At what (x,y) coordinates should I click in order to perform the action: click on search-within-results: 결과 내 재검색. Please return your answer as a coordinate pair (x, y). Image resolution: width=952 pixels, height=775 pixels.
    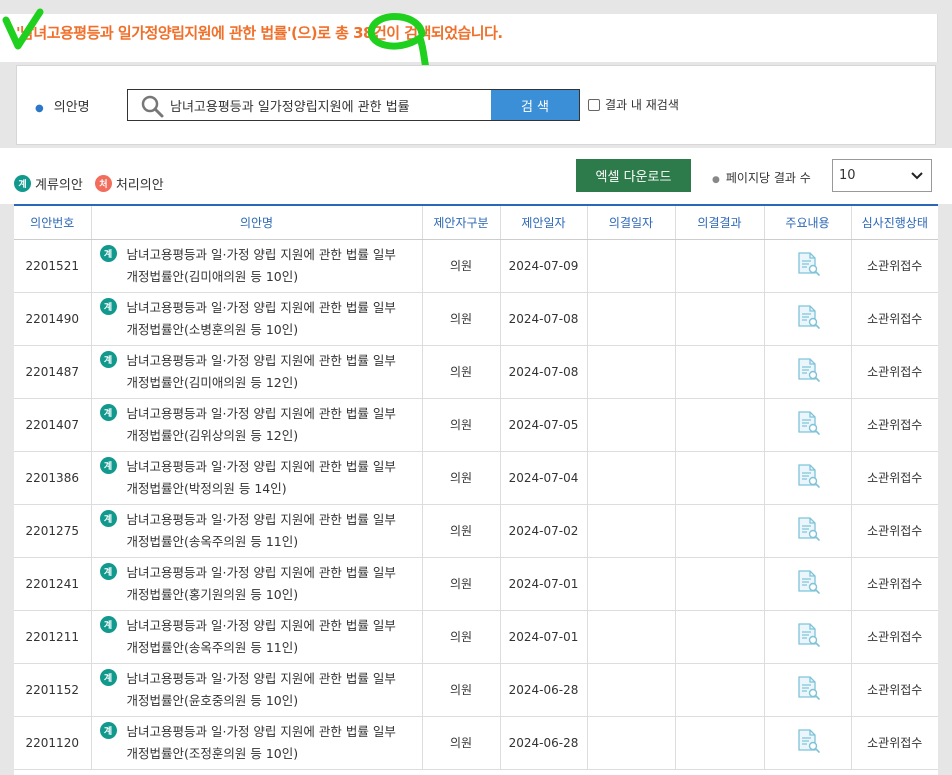
    Looking at the image, I should click on (633, 104).